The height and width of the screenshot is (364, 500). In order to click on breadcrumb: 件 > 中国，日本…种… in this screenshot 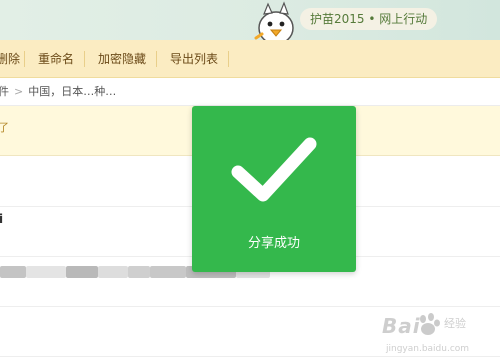, I will do `click(250, 92)`.